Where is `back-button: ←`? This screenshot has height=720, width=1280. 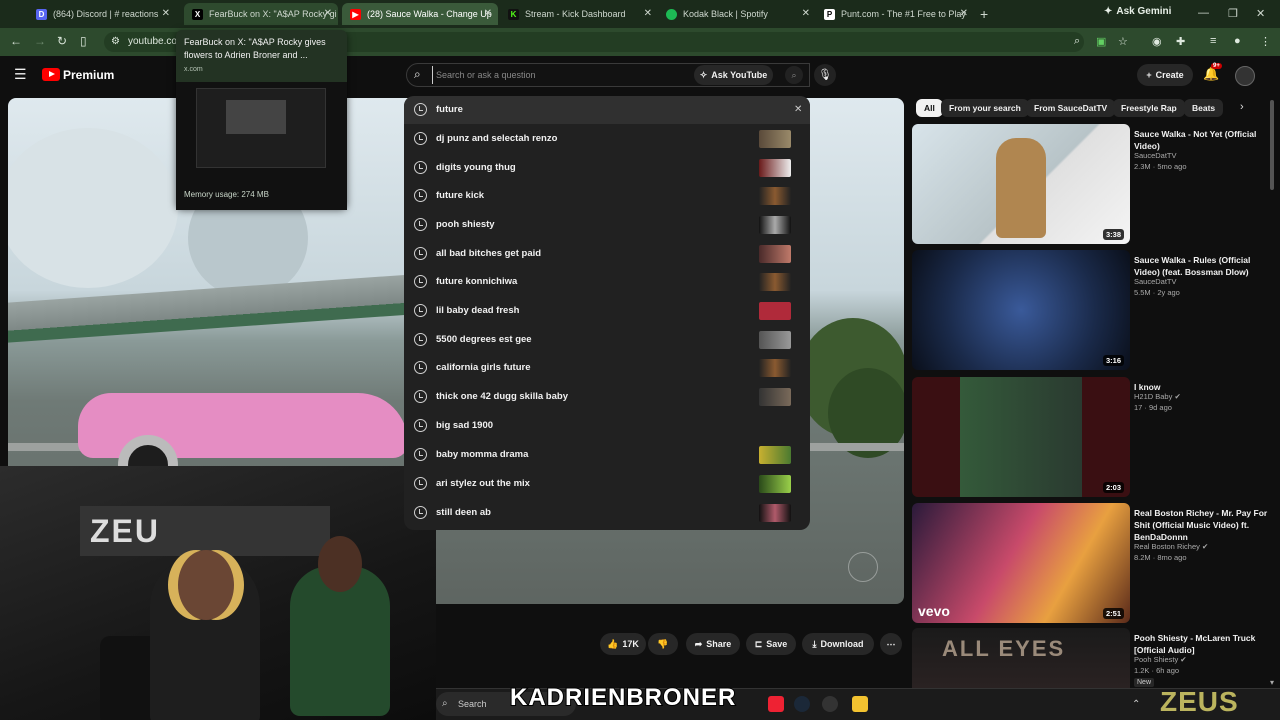 back-button: ← is located at coordinates (16, 41).